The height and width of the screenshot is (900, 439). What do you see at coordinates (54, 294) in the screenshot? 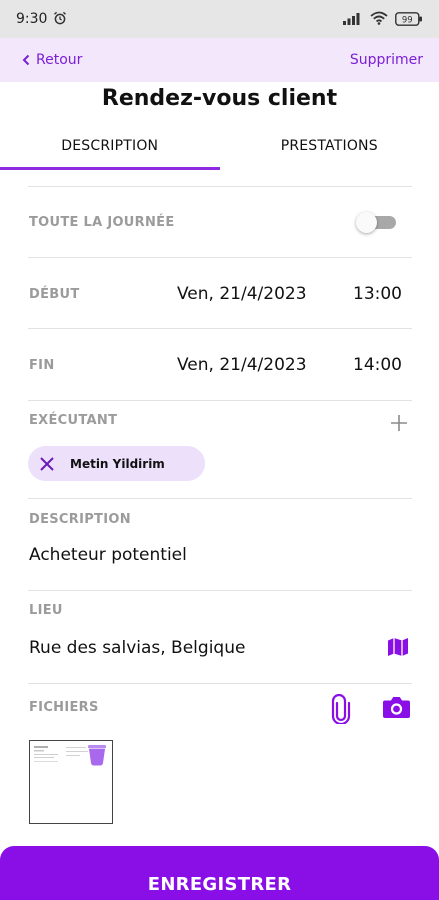
I see `start-label: DÉBUT` at bounding box center [54, 294].